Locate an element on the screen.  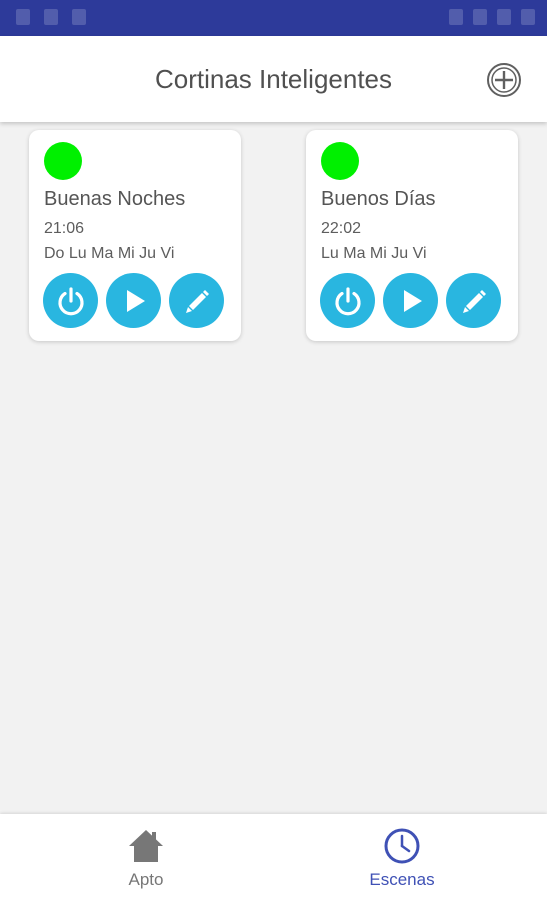
status-bar is located at coordinates (273, 18).